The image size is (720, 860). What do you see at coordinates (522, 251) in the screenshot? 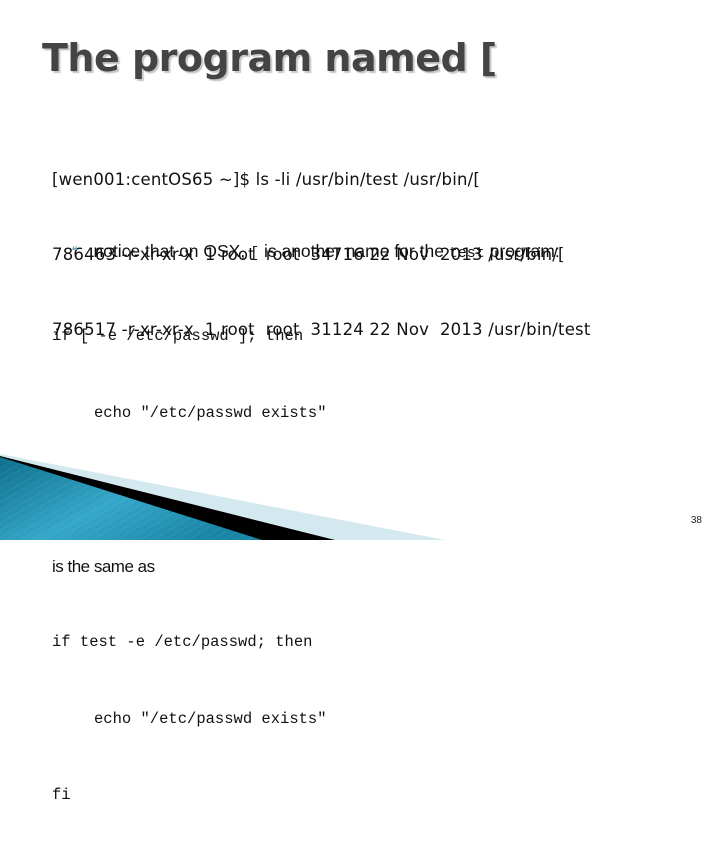
I see `bullet-text: program:` at bounding box center [522, 251].